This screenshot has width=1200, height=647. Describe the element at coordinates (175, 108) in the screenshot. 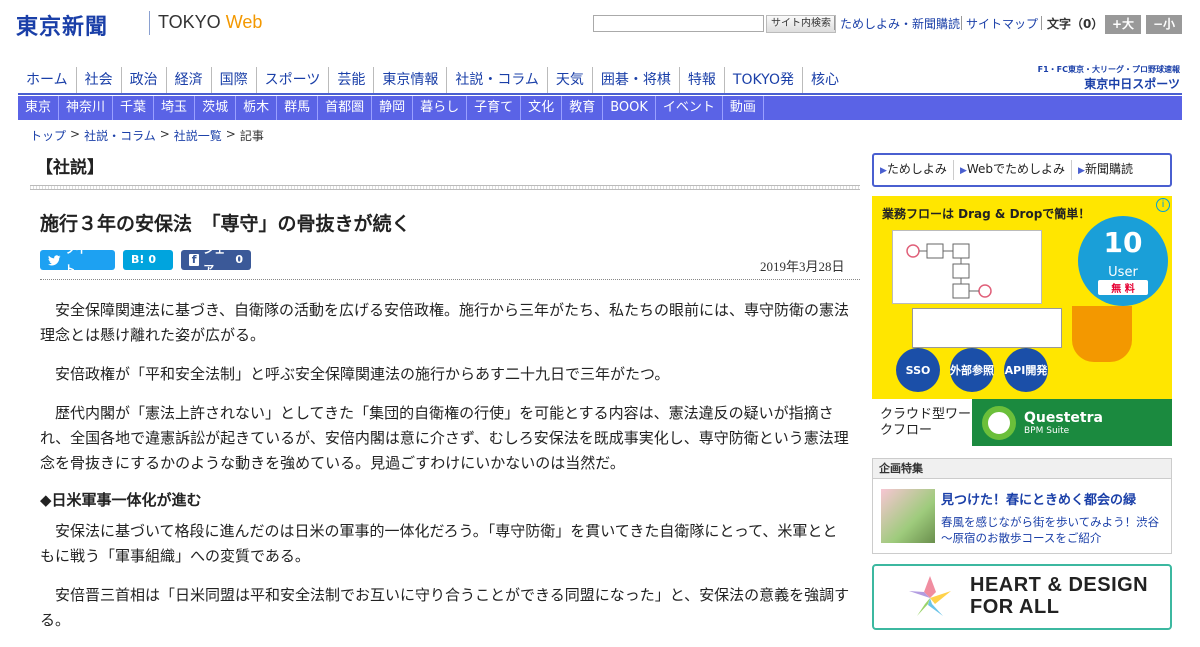

I see `region-saitama: 埼玉` at that location.